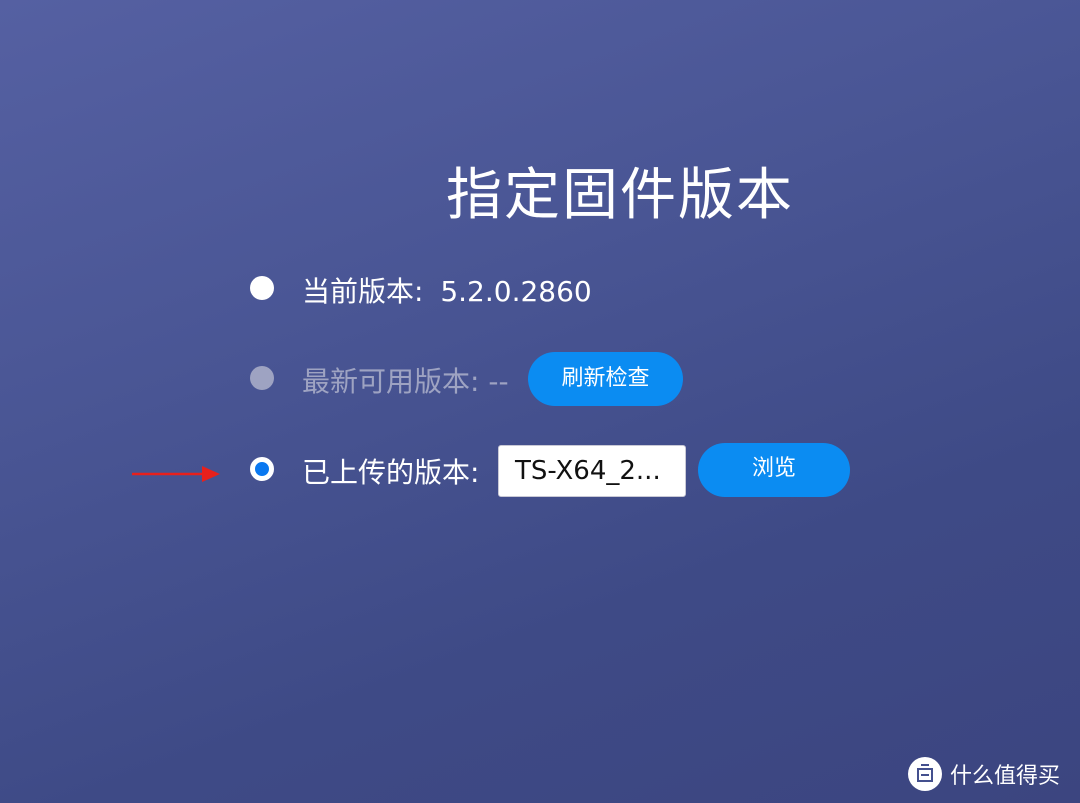 The width and height of the screenshot is (1080, 803). What do you see at coordinates (262, 288) in the screenshot?
I see `radio-current-version` at bounding box center [262, 288].